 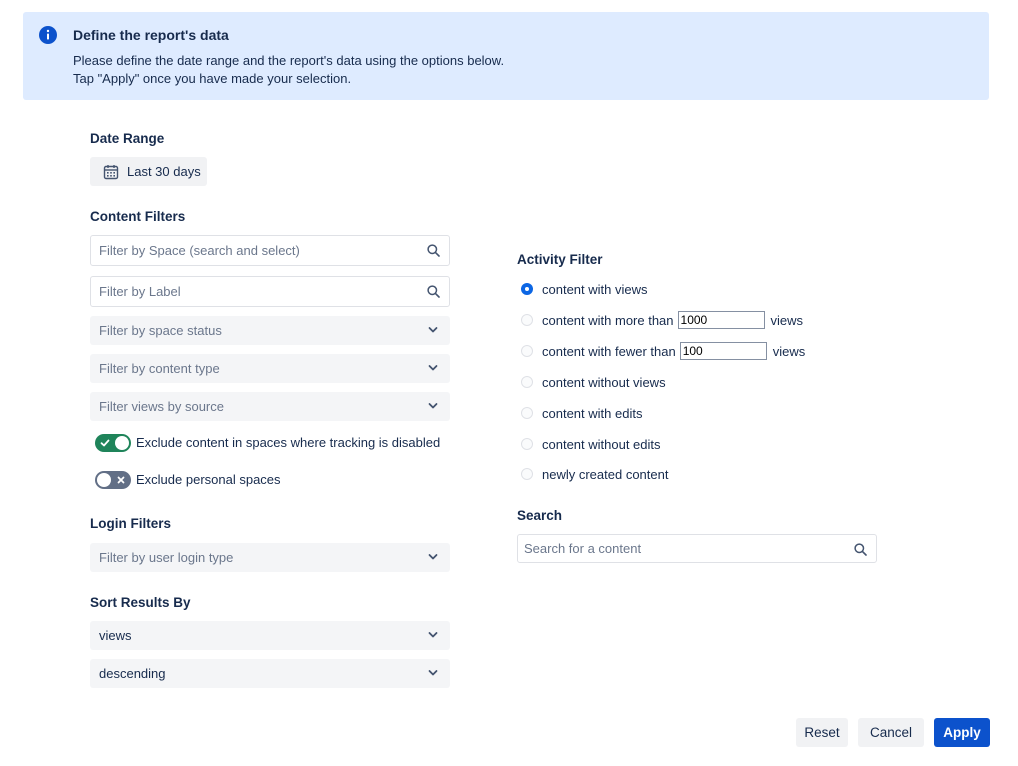 I want to click on date-range-button: Last 30 days, so click(x=148, y=171).